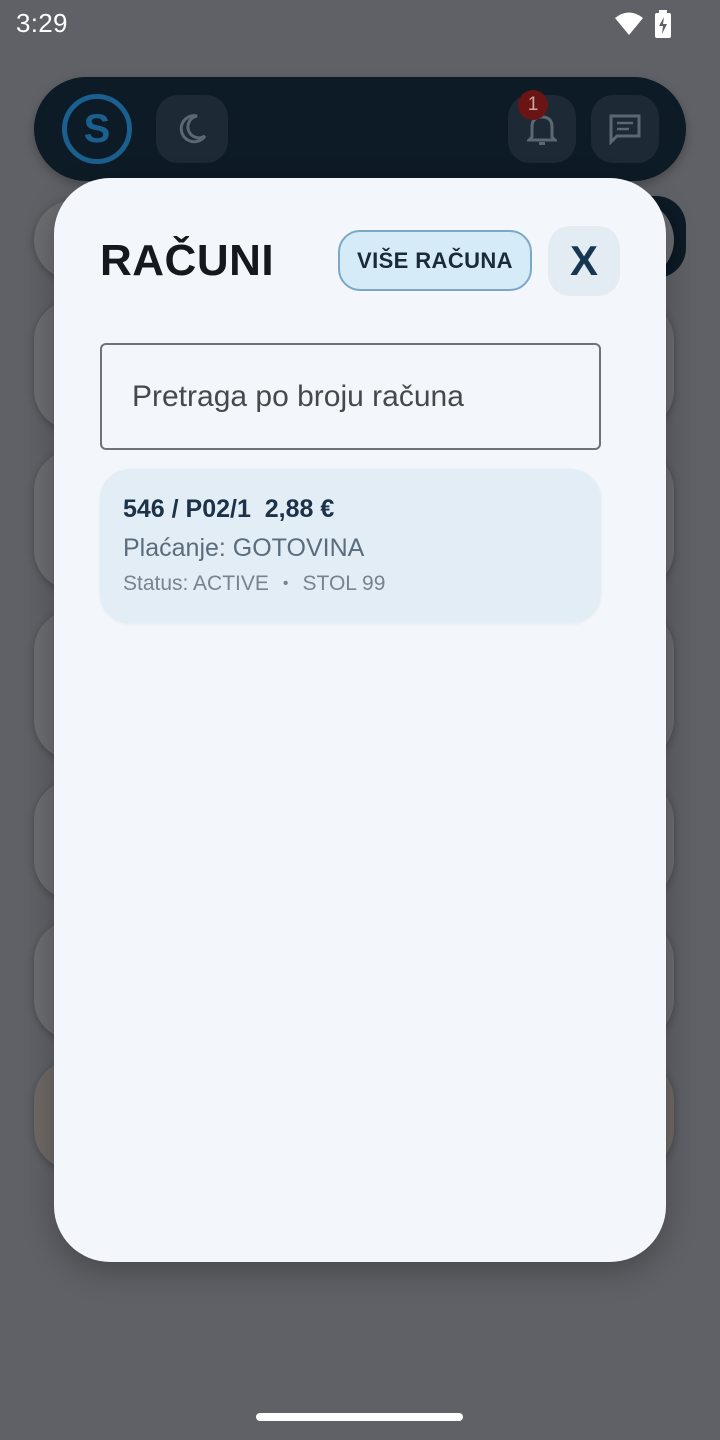 The height and width of the screenshot is (1440, 720). I want to click on receipt-search-input, so click(350, 396).